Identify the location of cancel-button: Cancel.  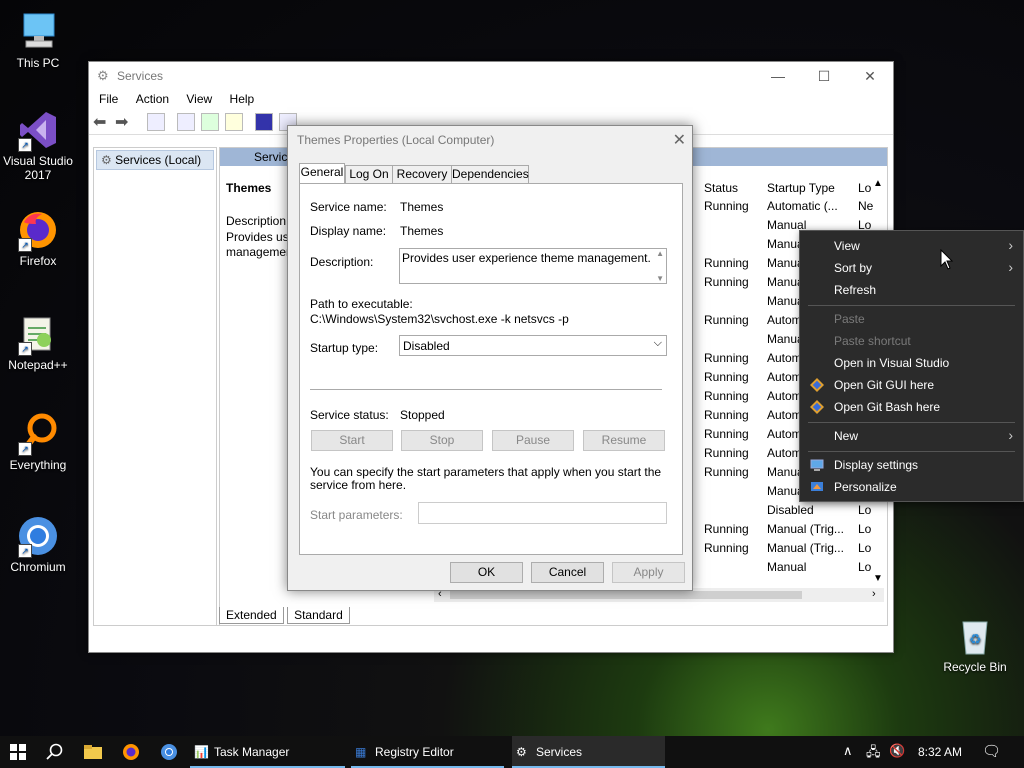
(567, 572).